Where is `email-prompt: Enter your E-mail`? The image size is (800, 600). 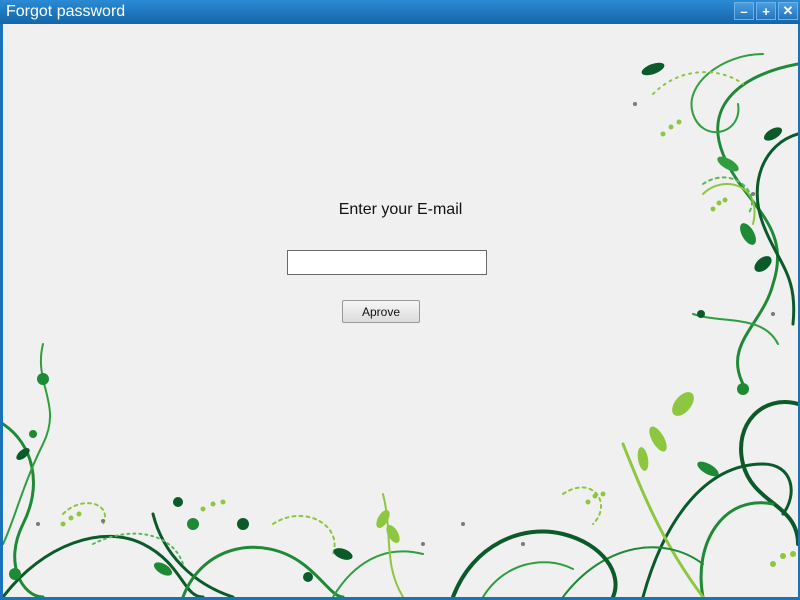 email-prompt: Enter your E-mail is located at coordinates (400, 209).